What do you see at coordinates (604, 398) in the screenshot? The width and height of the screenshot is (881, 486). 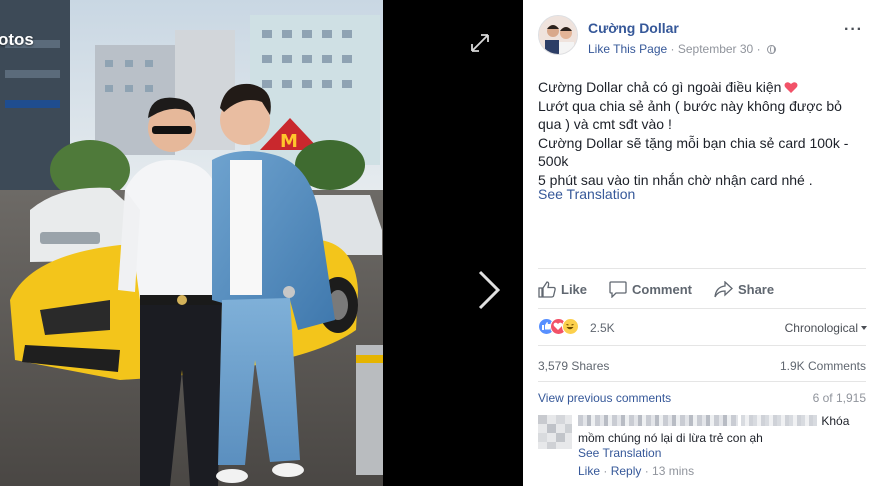 I see `view-previous-comments-link: View previous comments` at bounding box center [604, 398].